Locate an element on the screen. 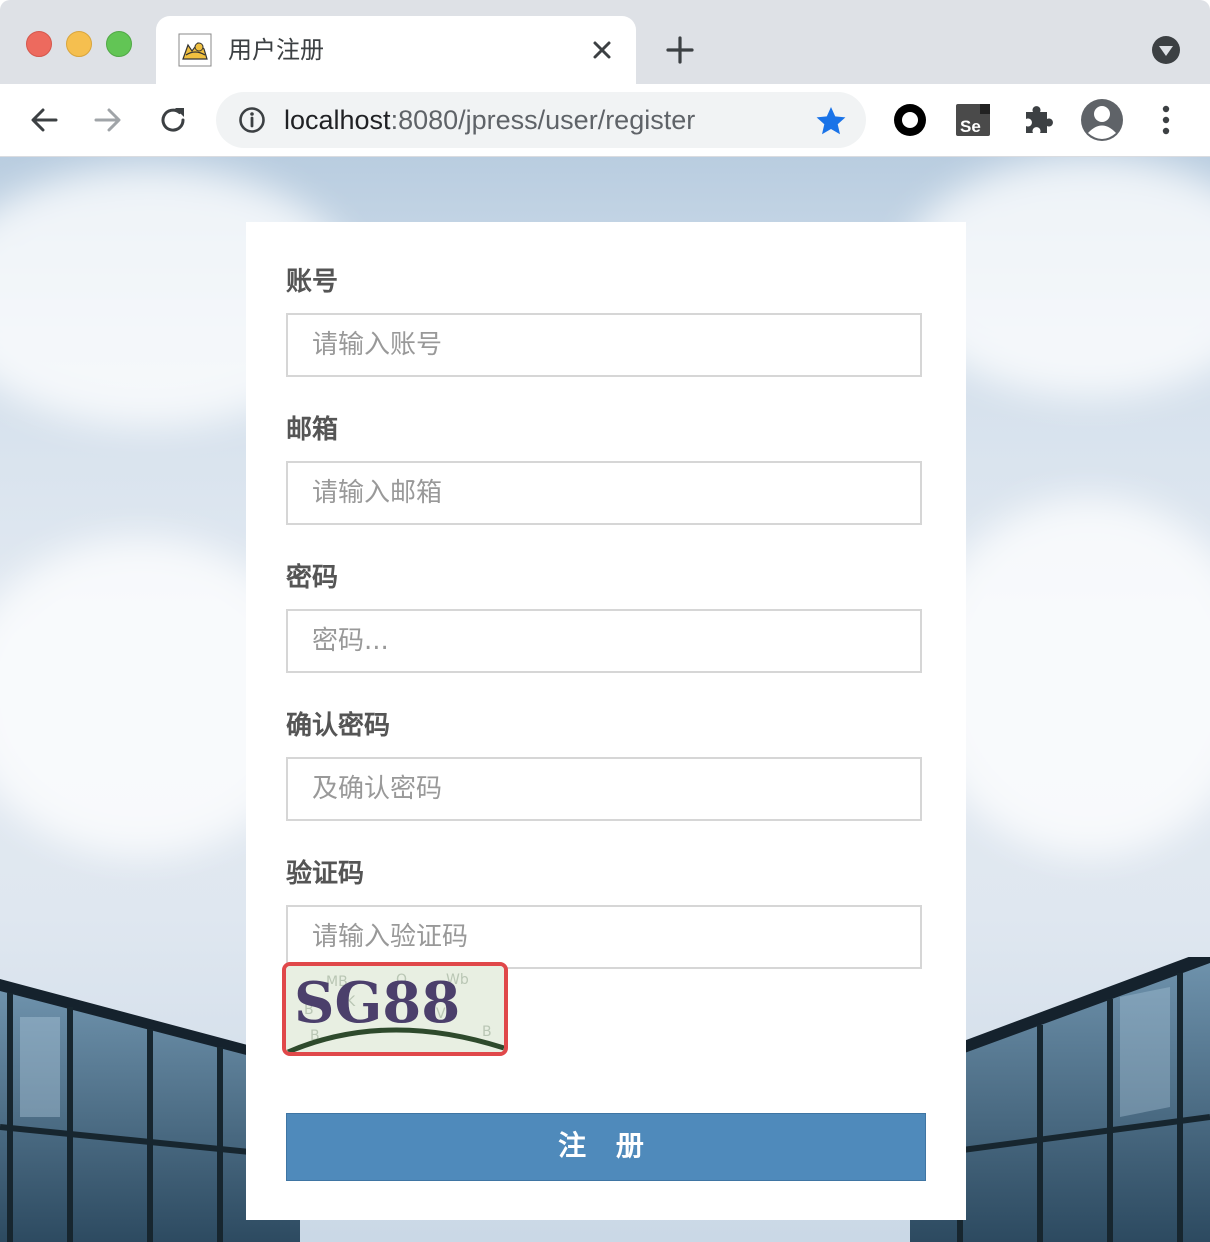 This screenshot has height=1242, width=1210. captcha-image: MB O Wb BKB BV SG88 is located at coordinates (395, 1009).